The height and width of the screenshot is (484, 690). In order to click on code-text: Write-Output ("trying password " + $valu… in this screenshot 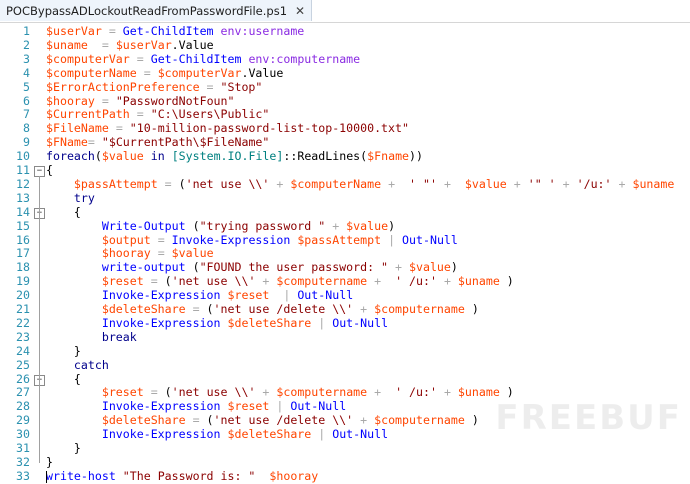, I will do `click(248, 225)`.